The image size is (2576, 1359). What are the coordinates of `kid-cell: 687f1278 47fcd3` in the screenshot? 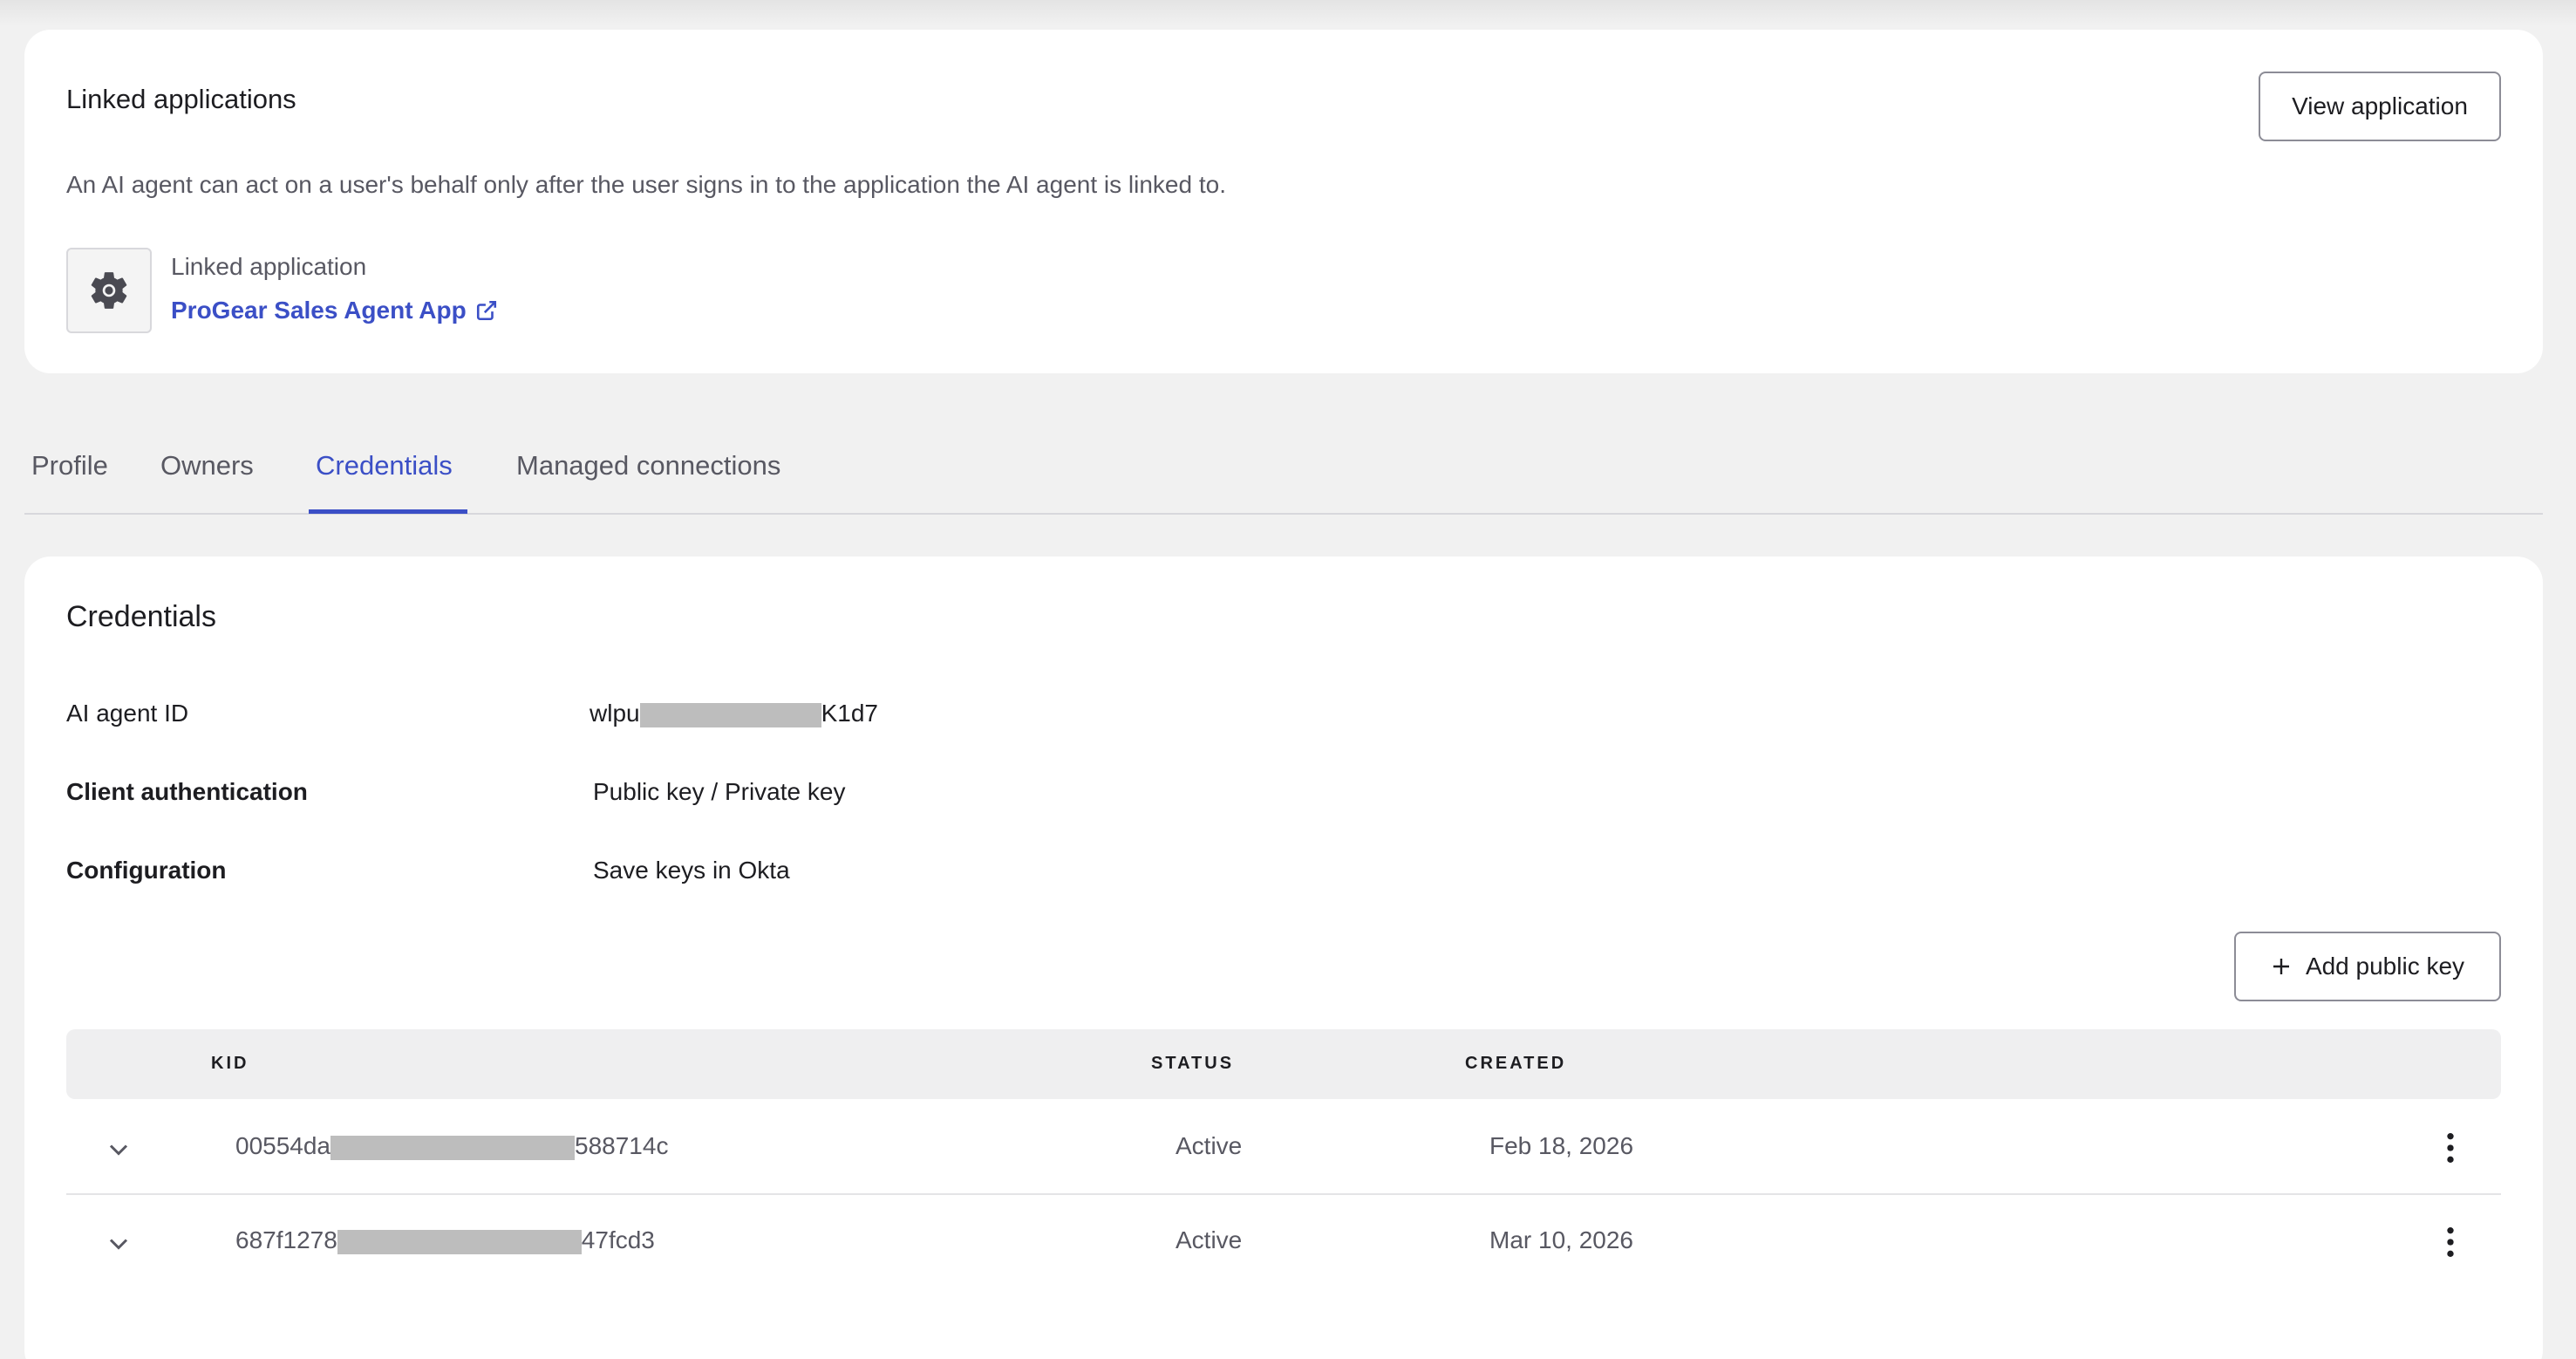 It's located at (445, 1240).